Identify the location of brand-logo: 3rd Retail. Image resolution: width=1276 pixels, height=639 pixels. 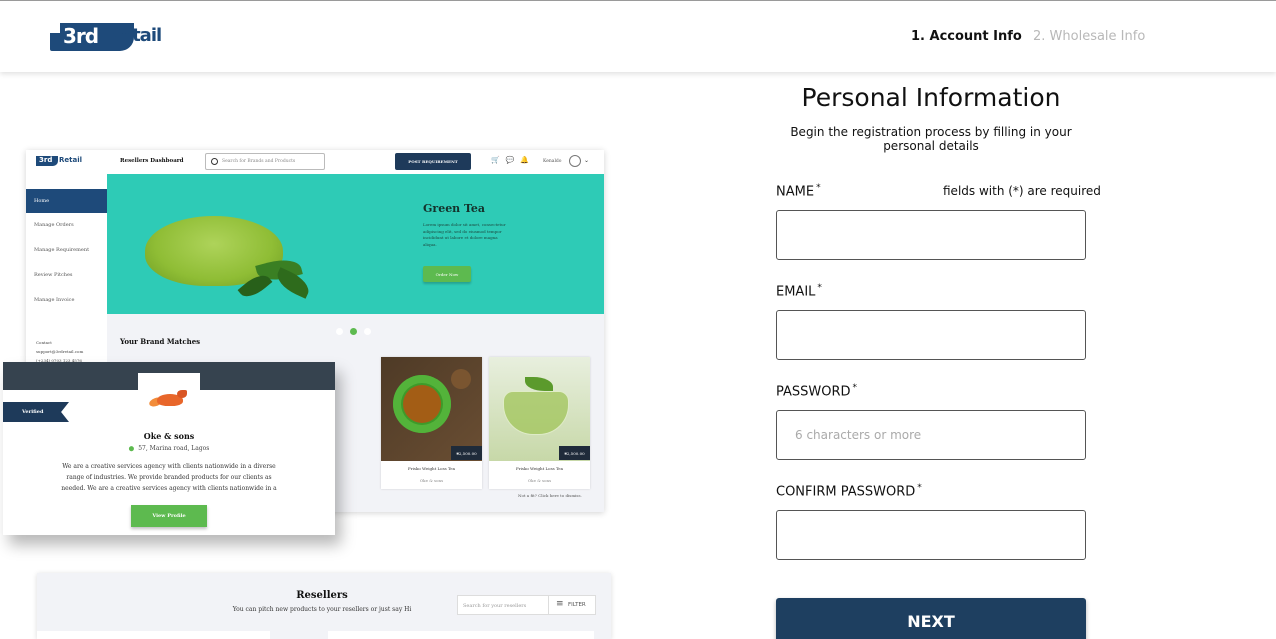
(106, 37).